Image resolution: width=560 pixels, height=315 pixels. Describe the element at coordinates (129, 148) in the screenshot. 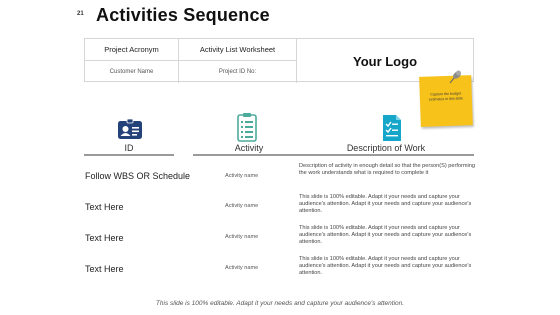

I see `column-header-id: ID` at that location.